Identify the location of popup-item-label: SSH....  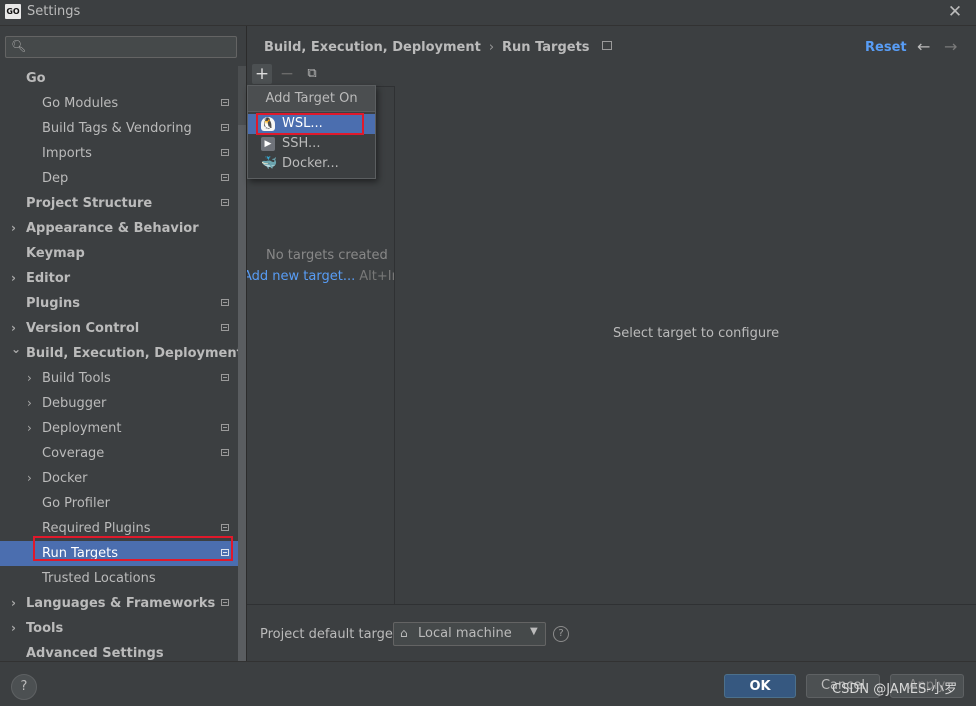
(301, 143).